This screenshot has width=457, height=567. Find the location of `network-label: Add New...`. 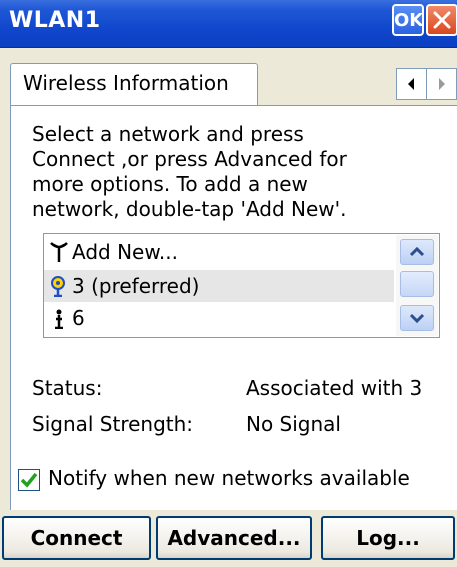

network-label: Add New... is located at coordinates (125, 252).